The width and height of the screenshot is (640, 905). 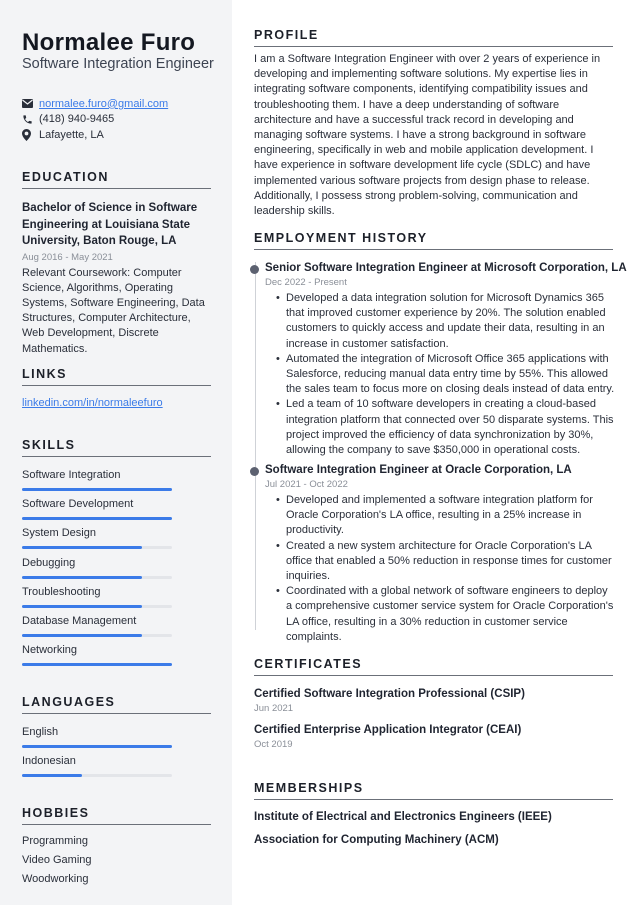 I want to click on skill-item: Software Integration, so click(x=97, y=479).